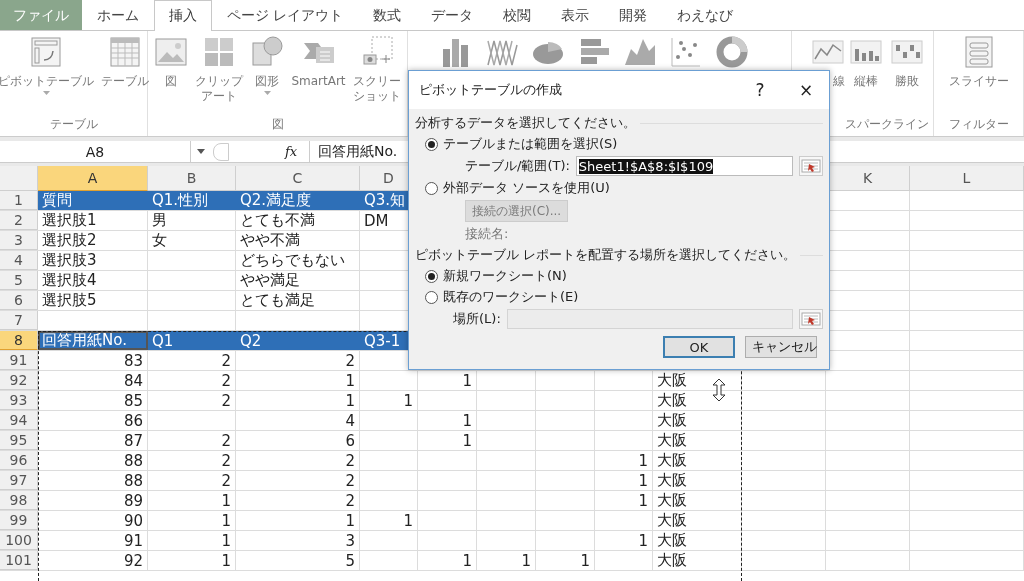 The height and width of the screenshot is (581, 1024). Describe the element at coordinates (270, 240) in the screenshot. I see `table-cell-text: やや不満` at that location.